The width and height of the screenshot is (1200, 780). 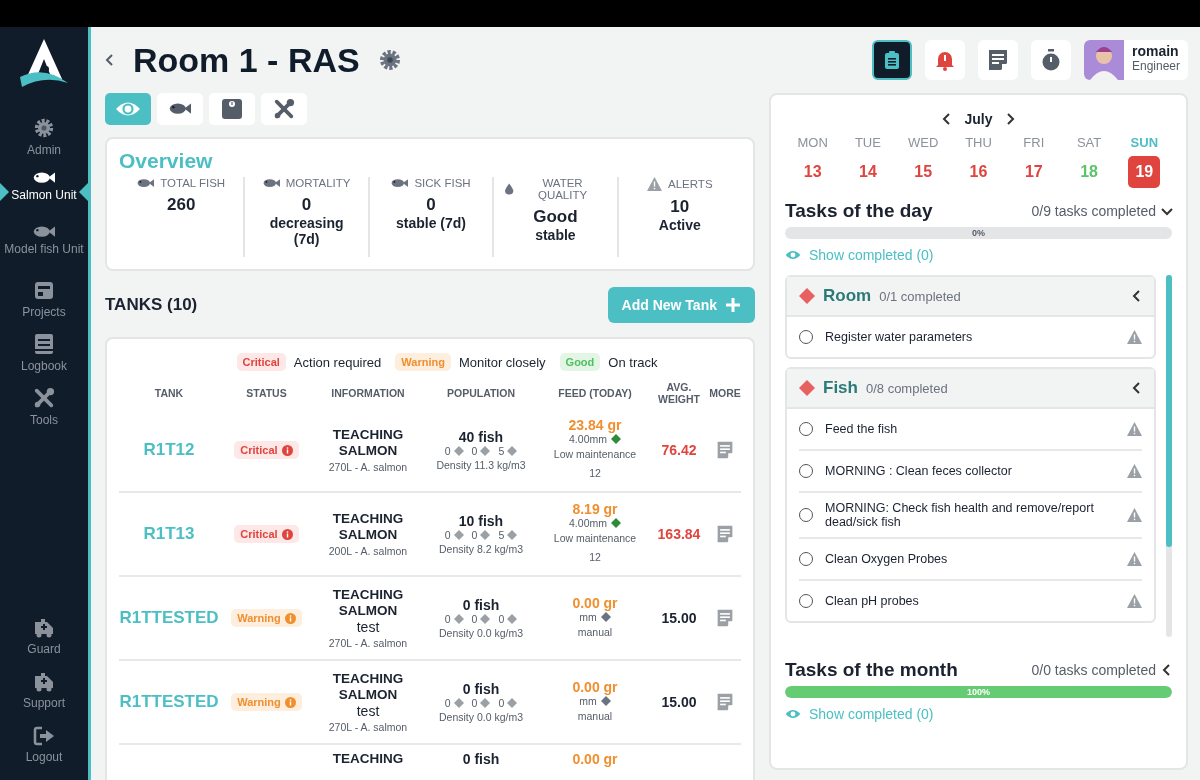 What do you see at coordinates (44, 250) in the screenshot?
I see `nav-item: Model fish Unit` at bounding box center [44, 250].